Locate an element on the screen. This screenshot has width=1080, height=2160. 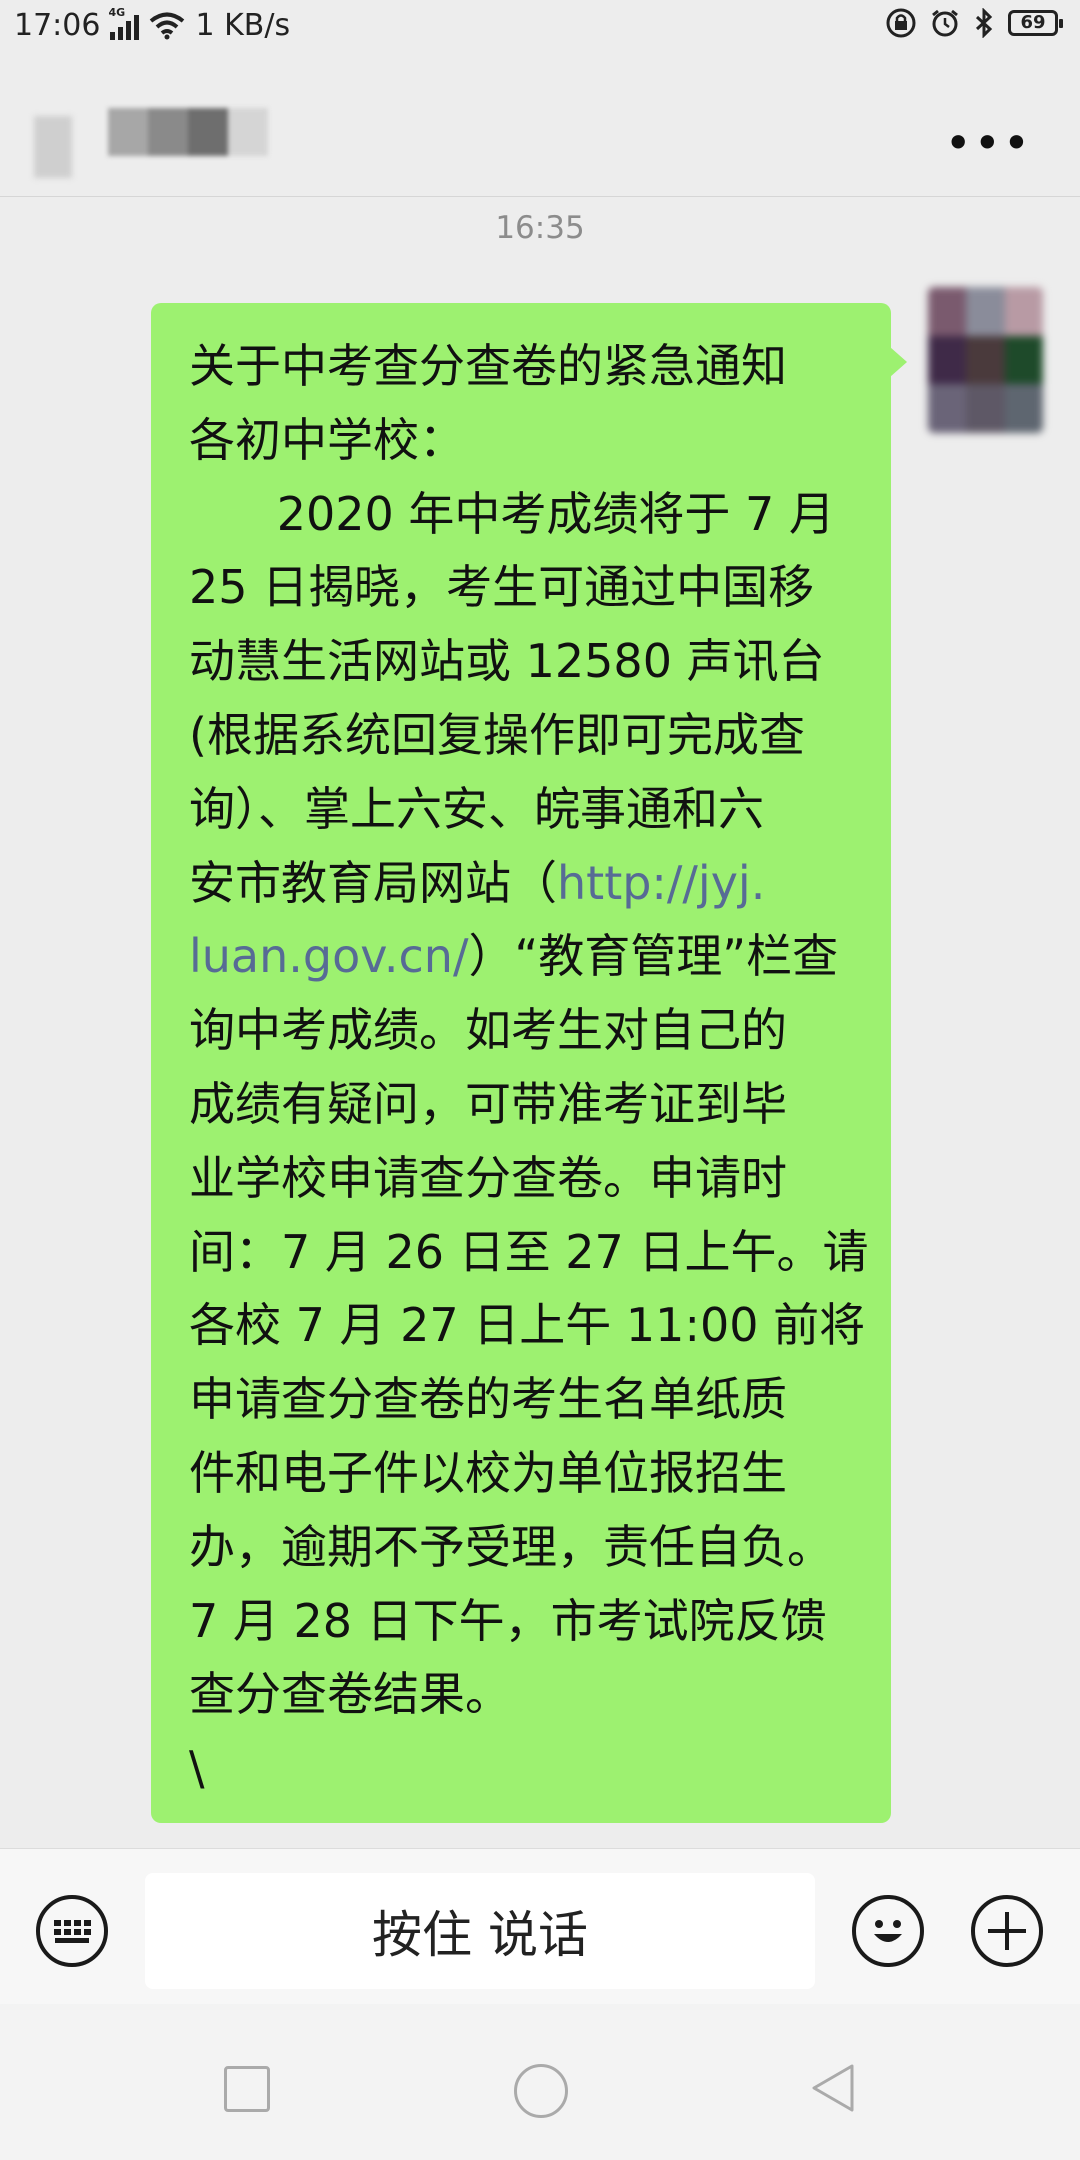
message-line: 间：7 月 26 日至 27 日上午。请 is located at coordinates (529, 1251).